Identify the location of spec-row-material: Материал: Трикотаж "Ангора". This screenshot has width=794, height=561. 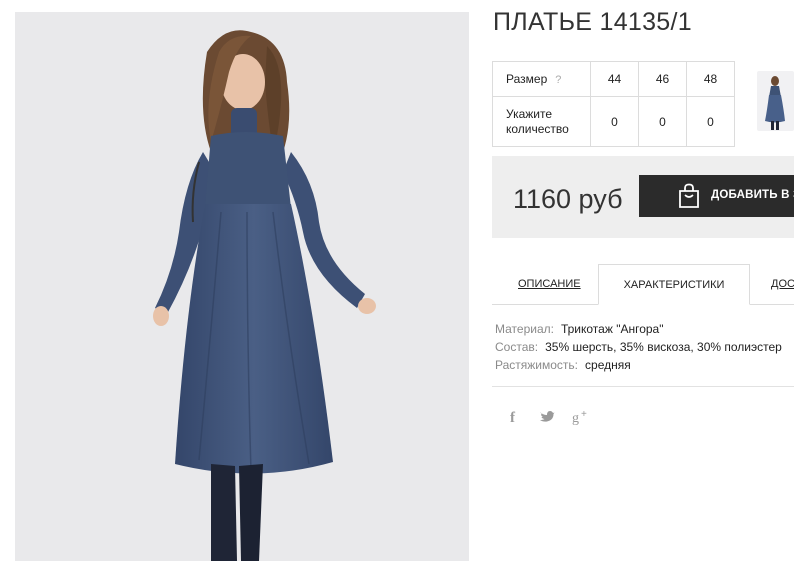
(638, 329).